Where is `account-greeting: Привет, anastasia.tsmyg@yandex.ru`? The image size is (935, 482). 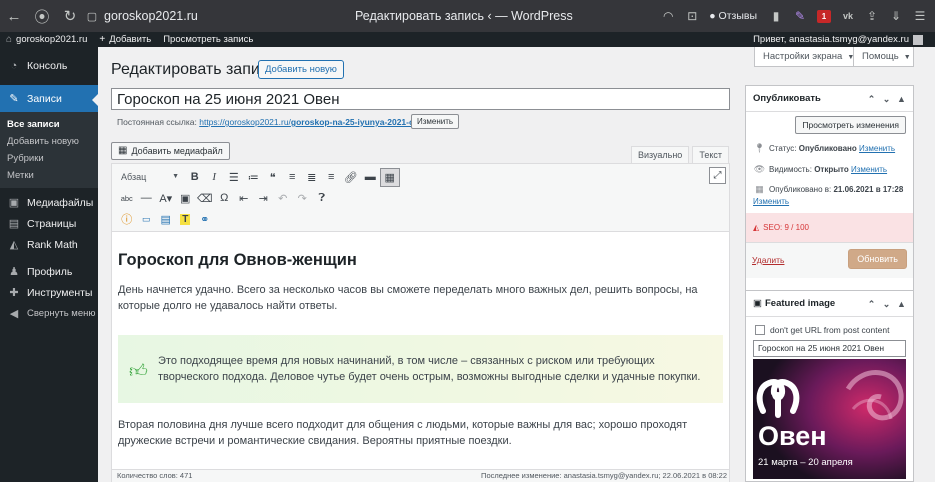
account-greeting: Привет, anastasia.tsmyg@yandex.ru is located at coordinates (831, 39).